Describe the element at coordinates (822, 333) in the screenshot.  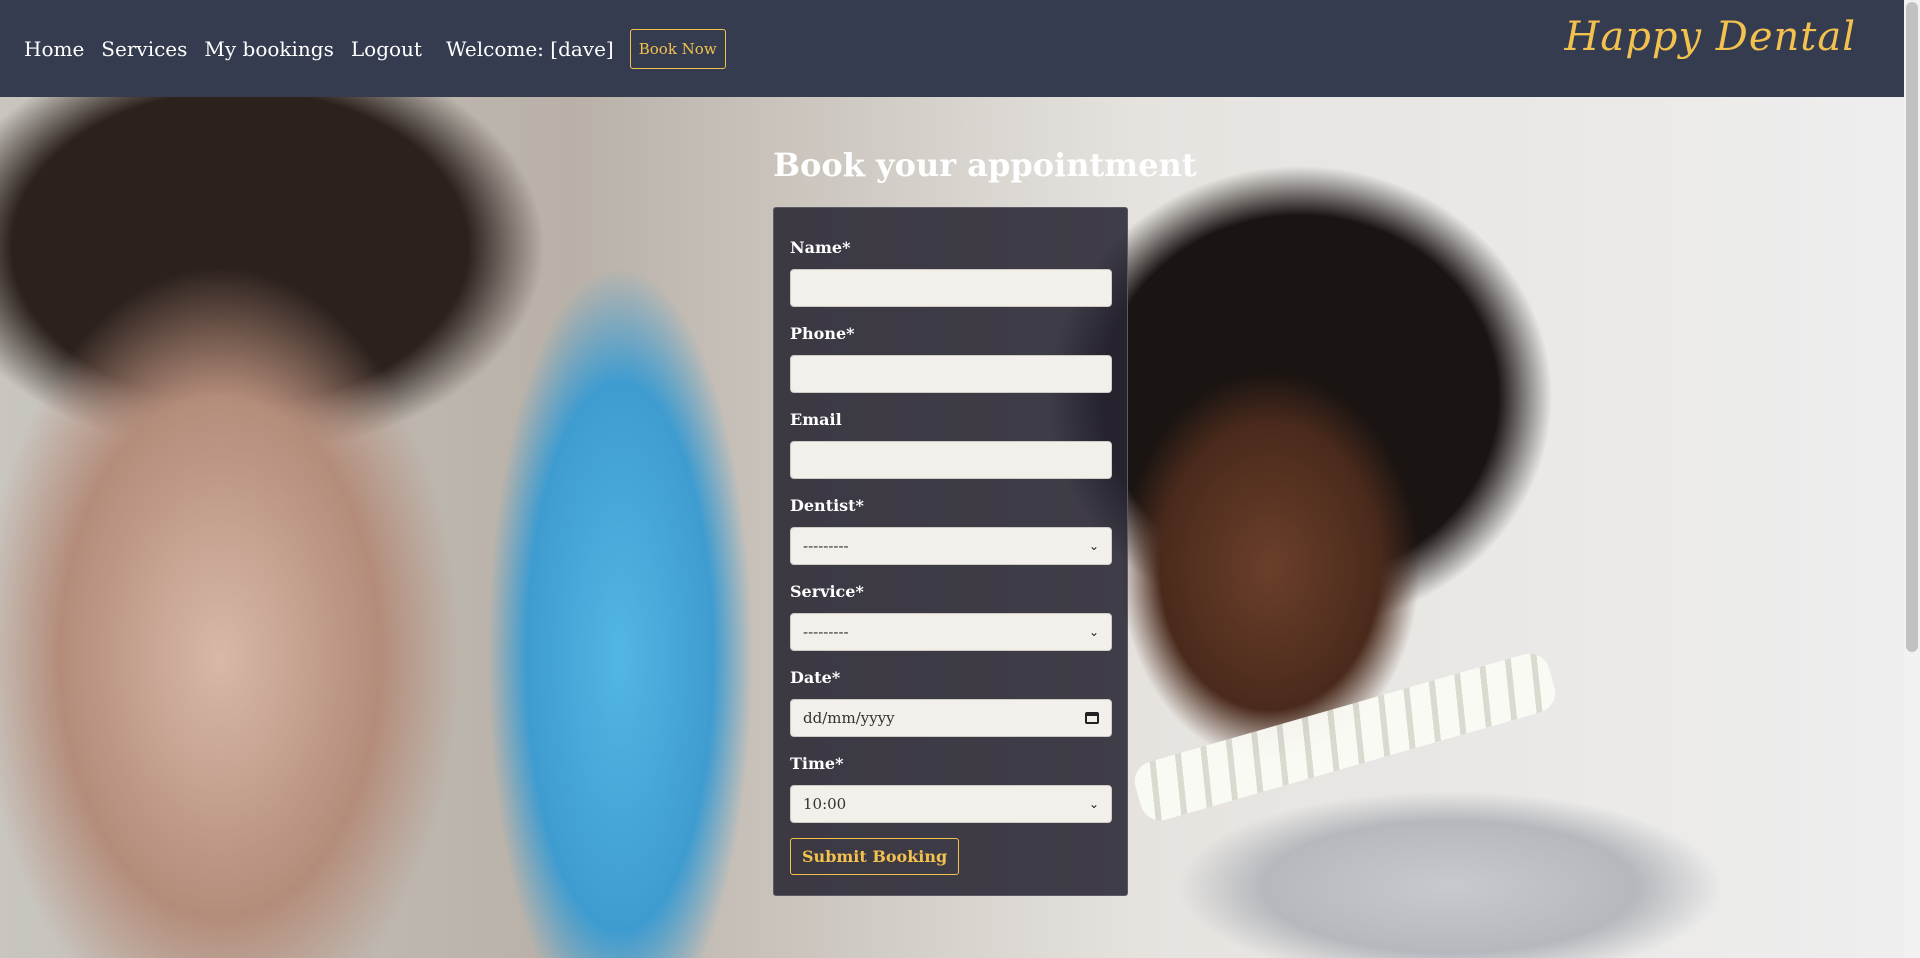
I see `phone-label: Phone*` at that location.